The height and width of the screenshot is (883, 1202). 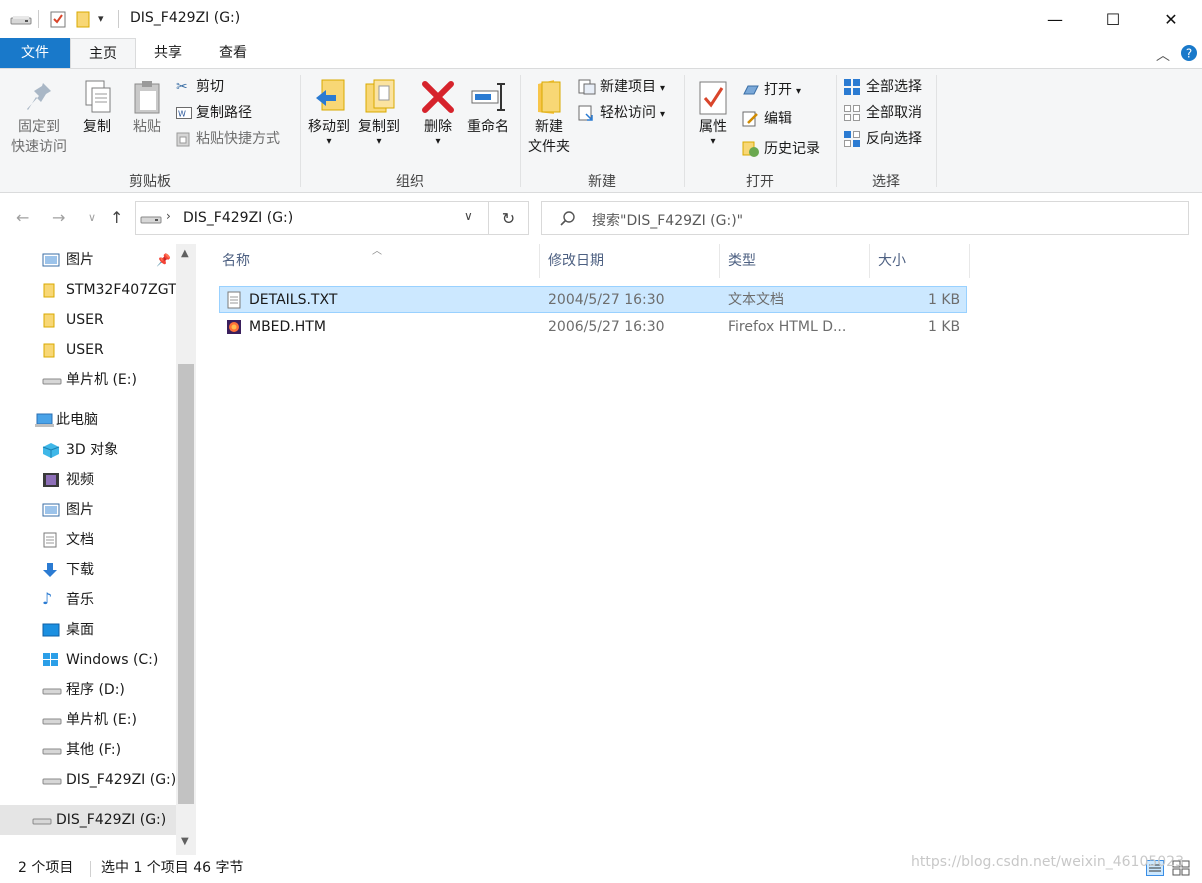 I want to click on properties-button: 属性 ▾, so click(x=713, y=112).